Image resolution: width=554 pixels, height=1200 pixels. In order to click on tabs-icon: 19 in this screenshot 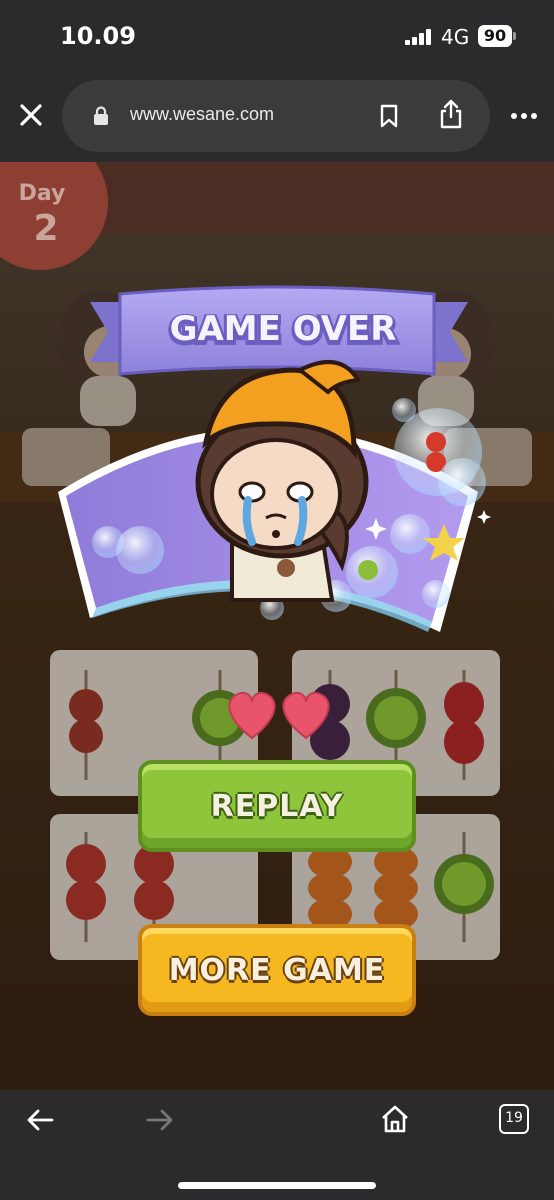, I will do `click(514, 1119)`.